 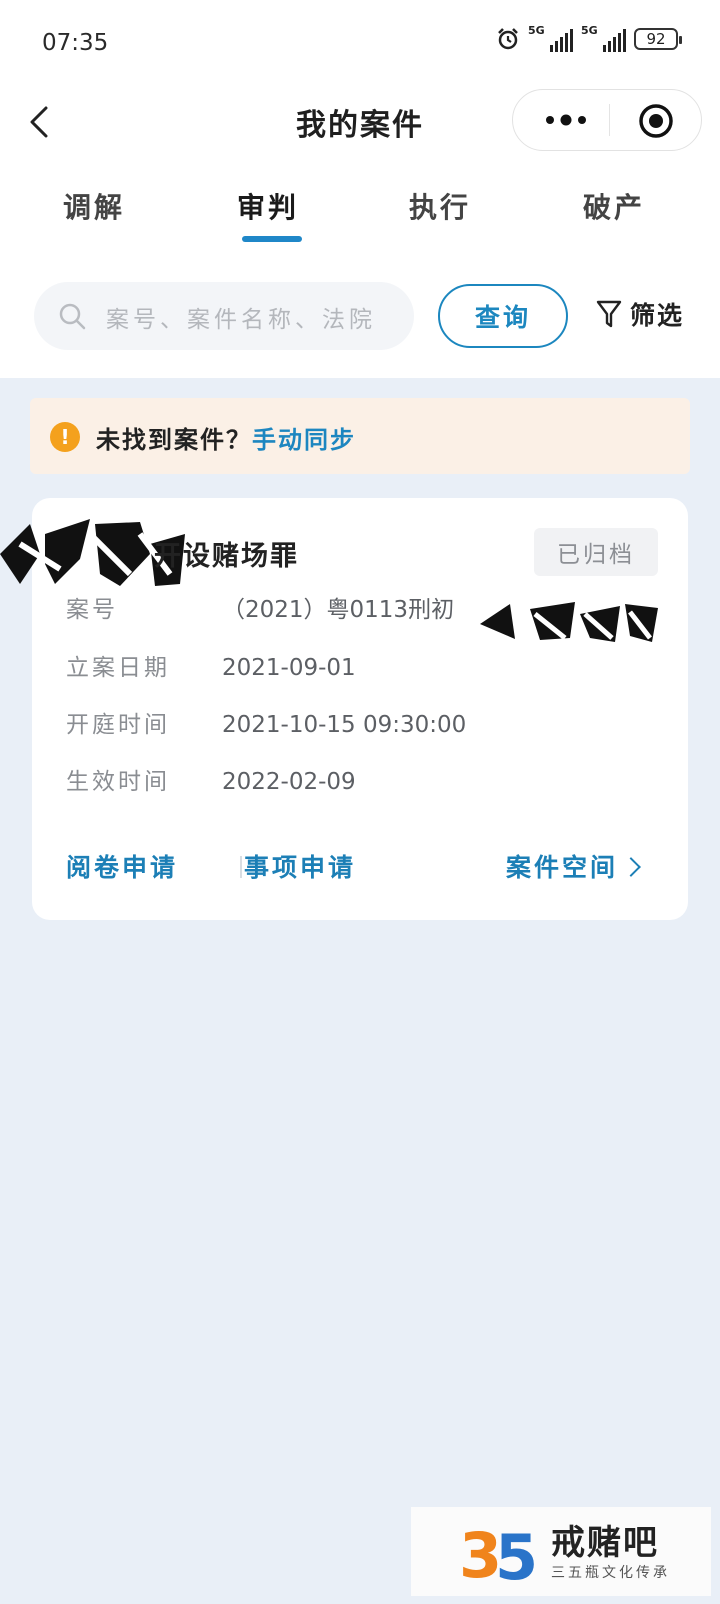 What do you see at coordinates (122, 866) in the screenshot?
I see `review-application-link: 阅卷申请` at bounding box center [122, 866].